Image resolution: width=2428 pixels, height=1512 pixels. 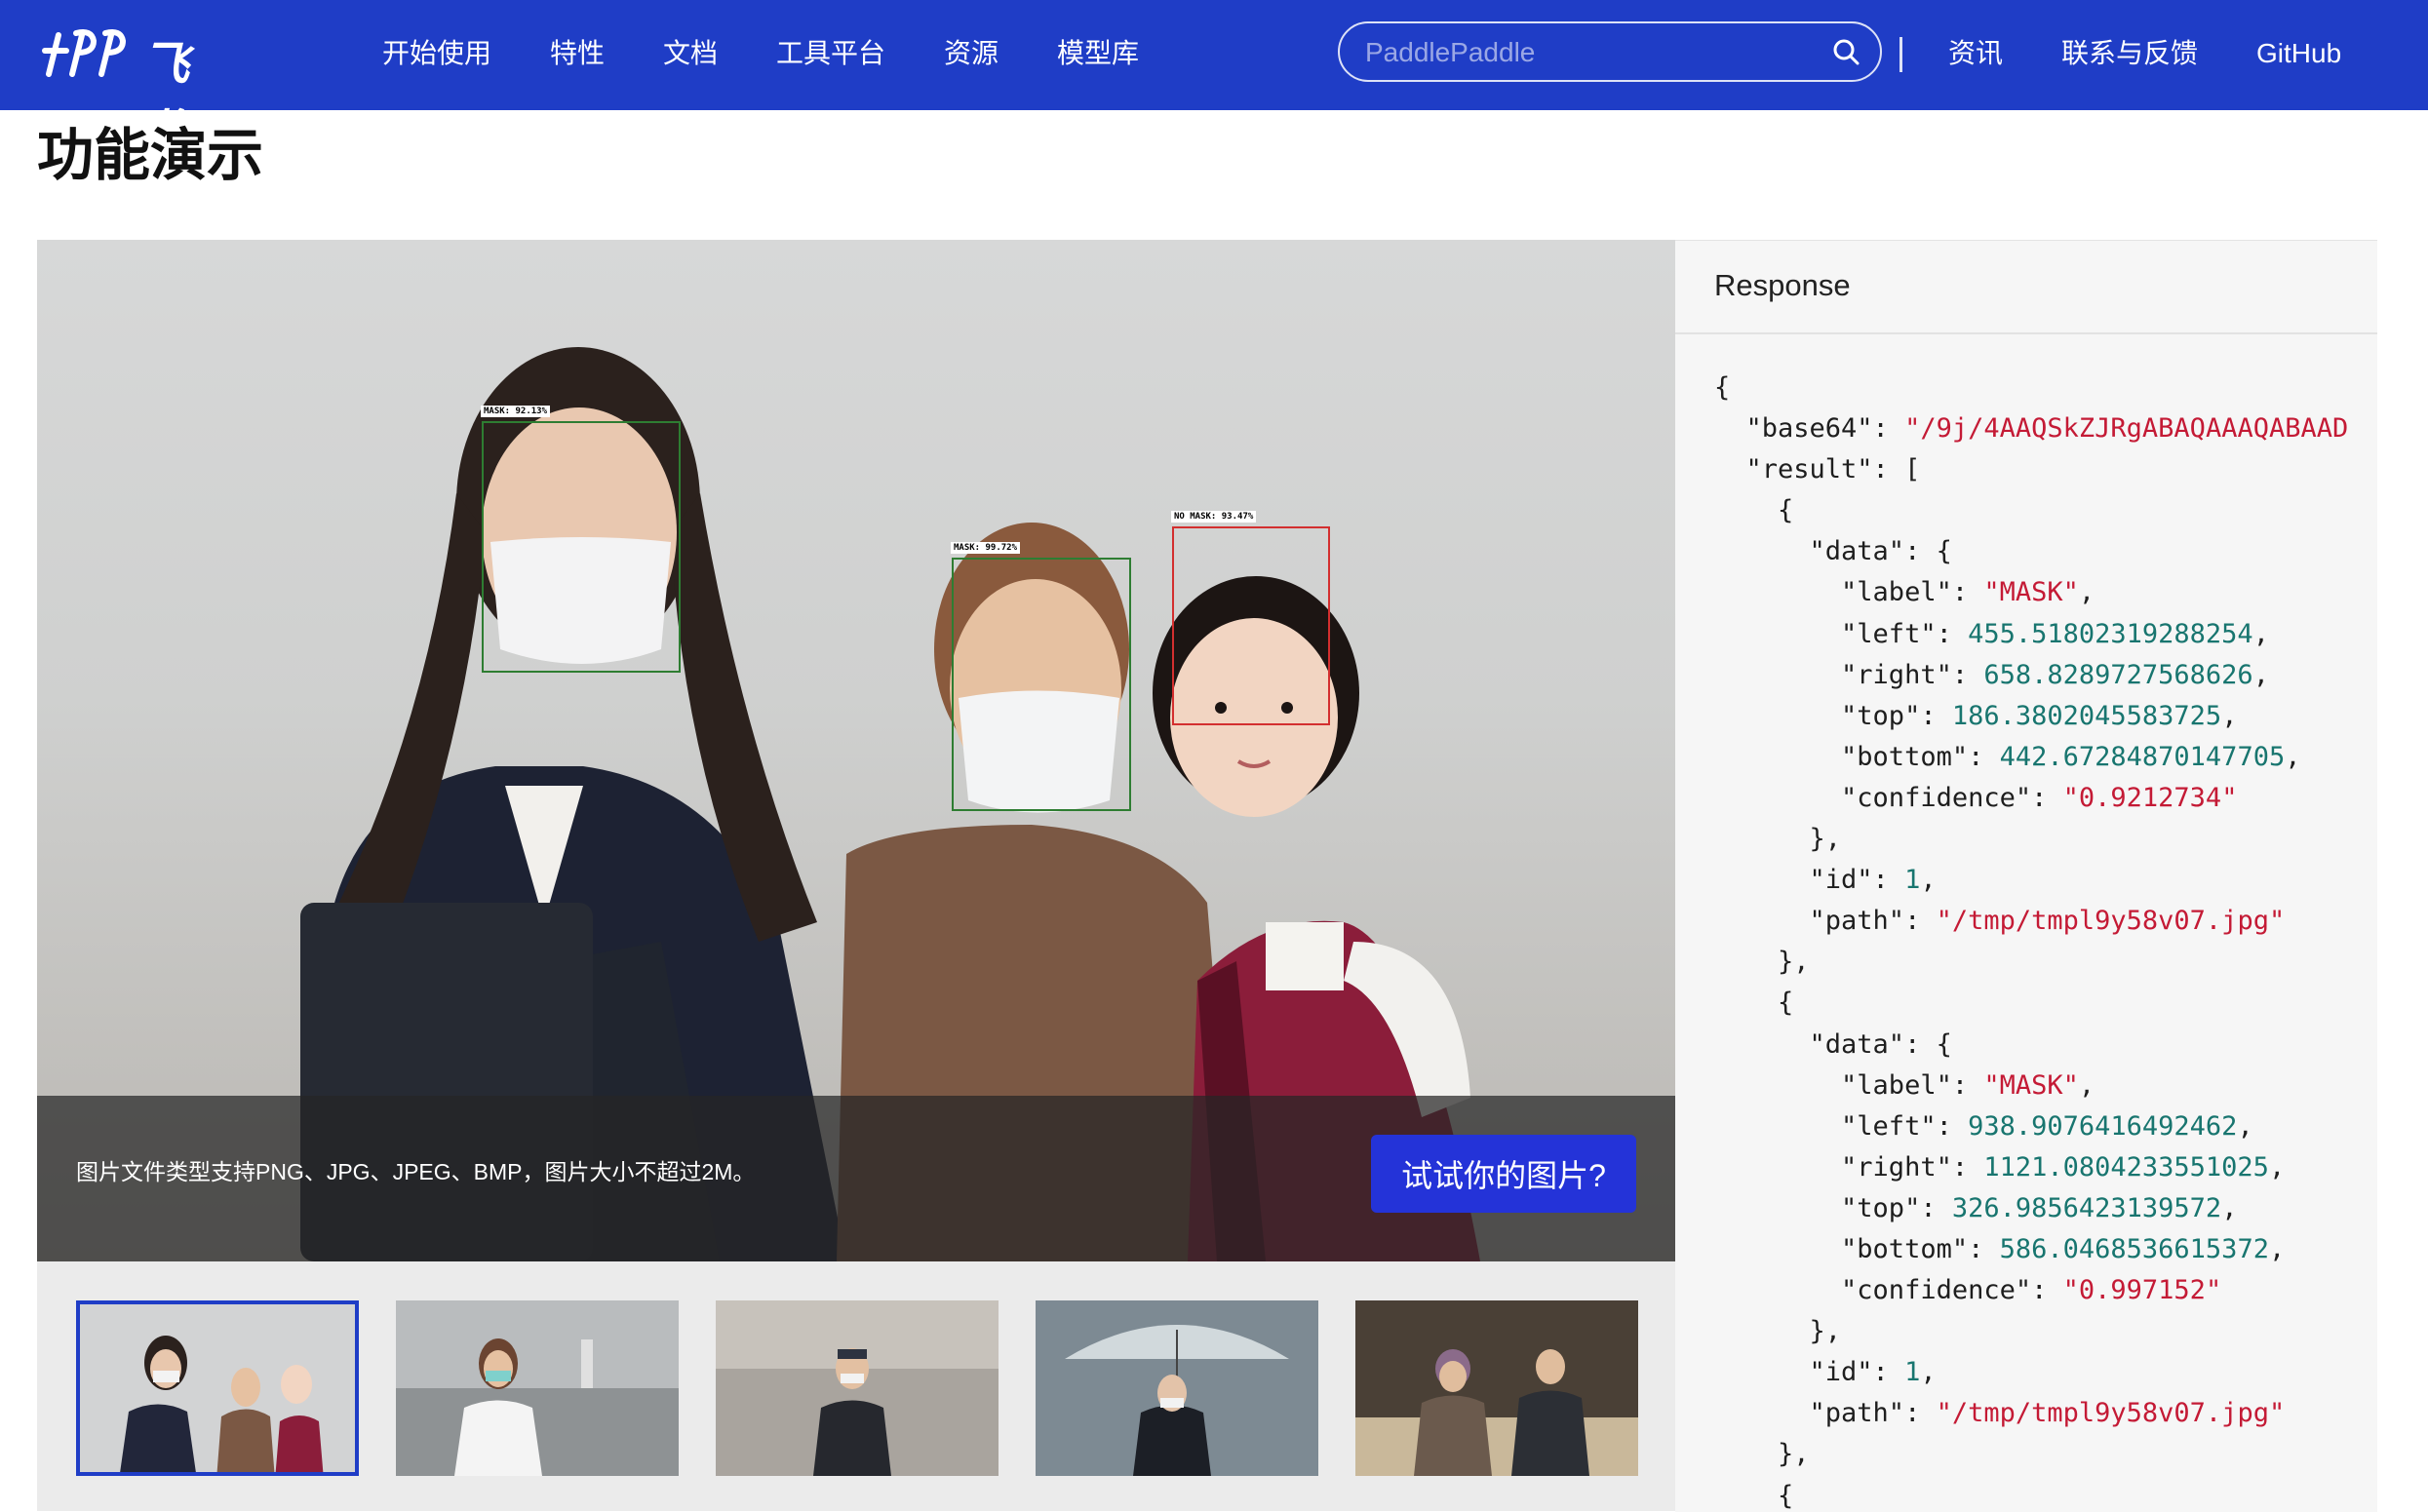 What do you see at coordinates (830, 53) in the screenshot?
I see `nav-item-tools: 工具平台` at bounding box center [830, 53].